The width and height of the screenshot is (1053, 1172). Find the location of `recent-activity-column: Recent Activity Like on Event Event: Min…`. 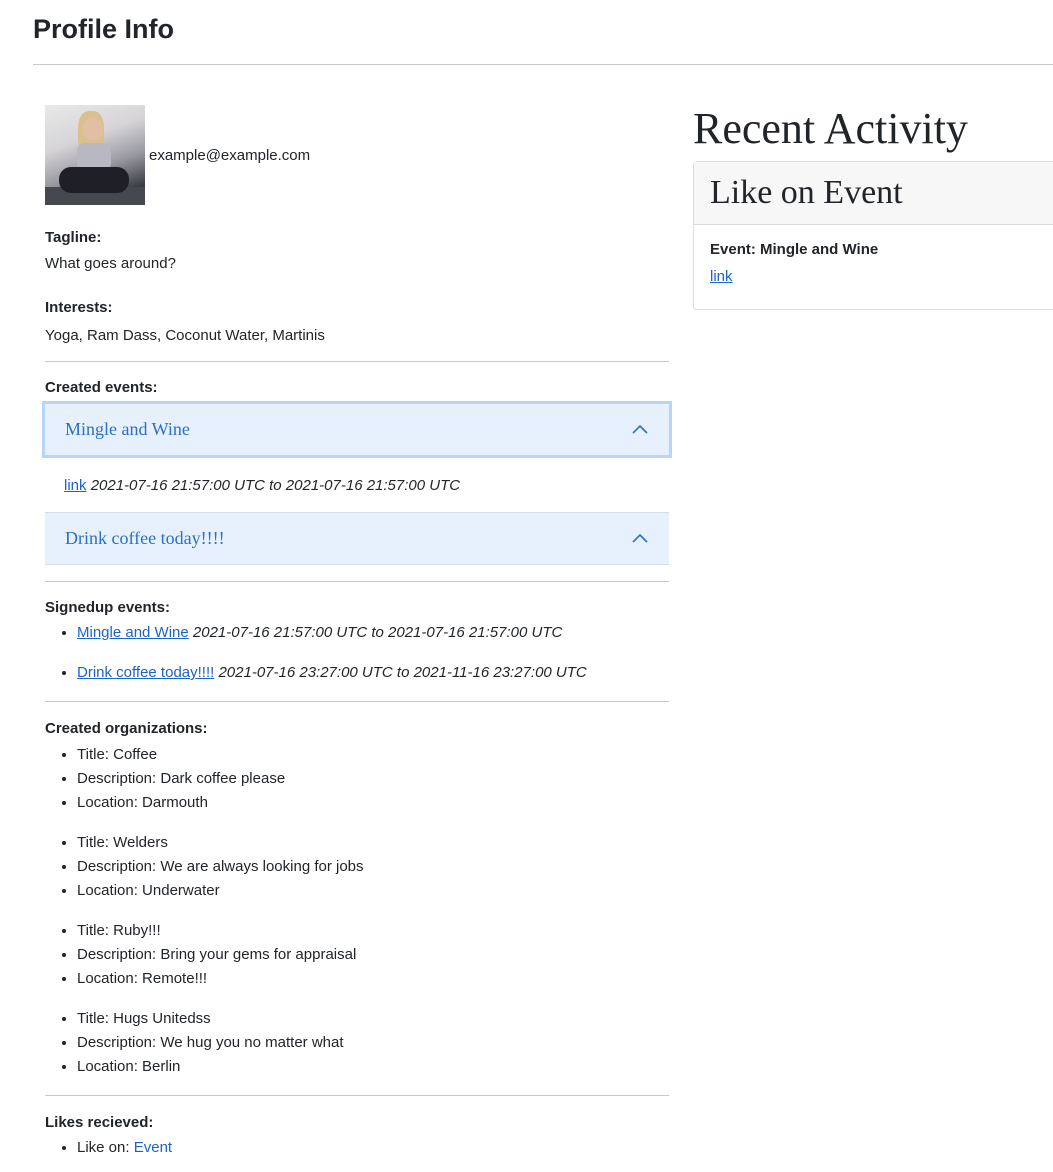

recent-activity-column: Recent Activity Like on Event Event: Min… is located at coordinates (873, 205).